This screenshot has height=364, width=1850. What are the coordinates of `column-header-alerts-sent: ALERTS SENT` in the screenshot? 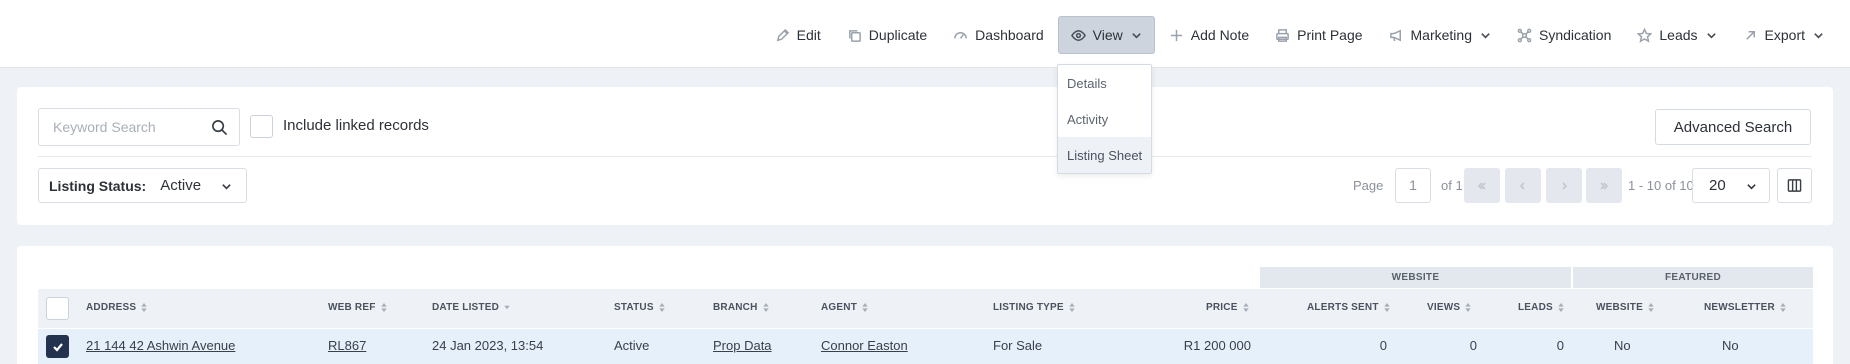 It's located at (1348, 307).